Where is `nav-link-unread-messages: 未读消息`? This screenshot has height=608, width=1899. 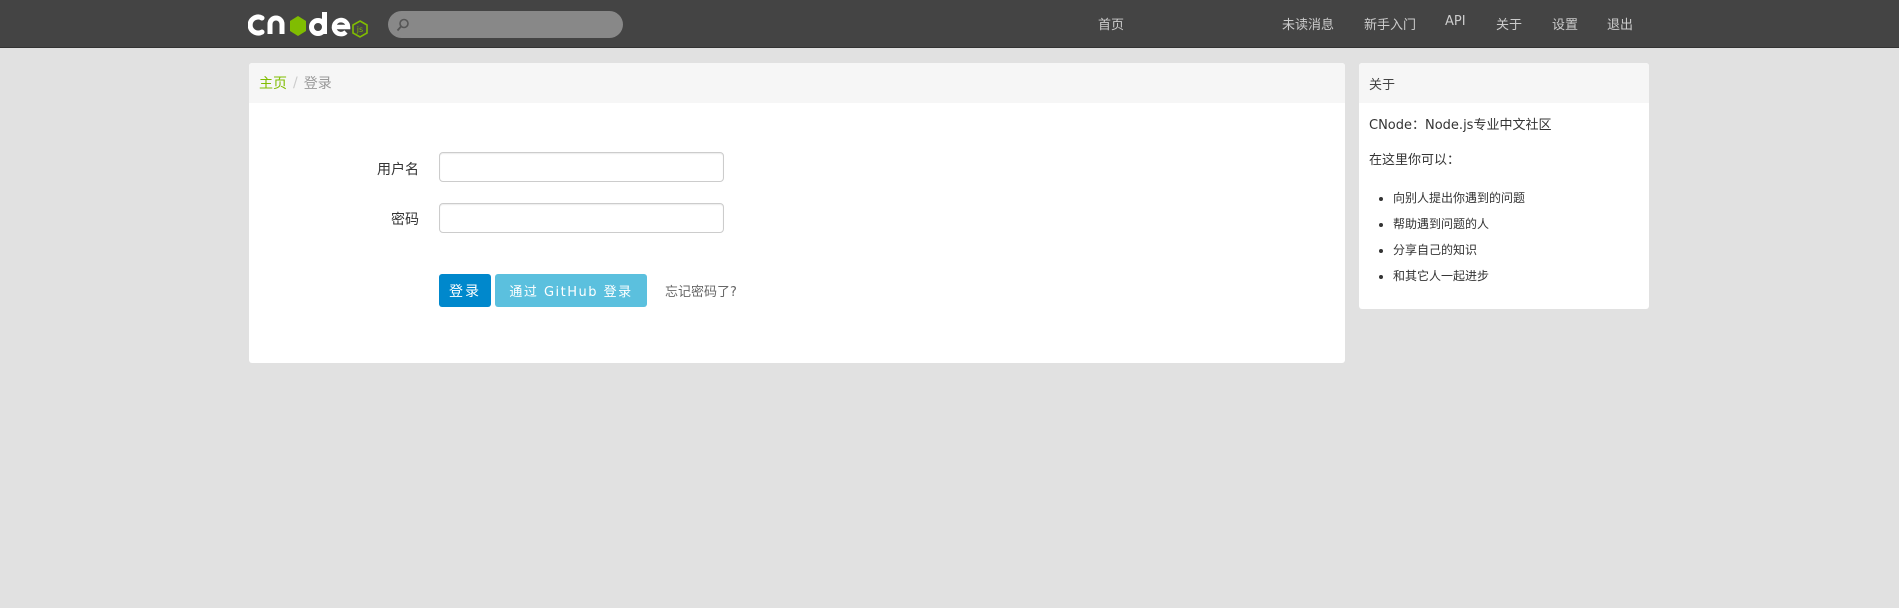 nav-link-unread-messages: 未读消息 is located at coordinates (1308, 23).